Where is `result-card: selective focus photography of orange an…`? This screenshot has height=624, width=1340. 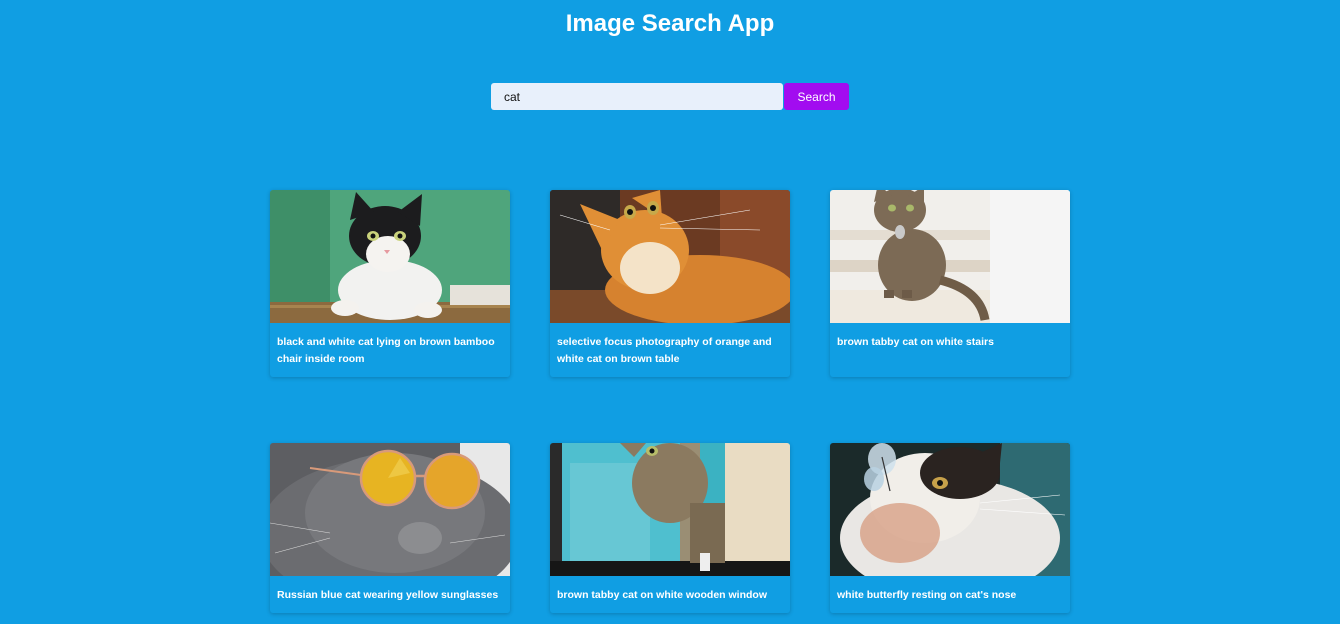 result-card: selective focus photography of orange an… is located at coordinates (670, 283).